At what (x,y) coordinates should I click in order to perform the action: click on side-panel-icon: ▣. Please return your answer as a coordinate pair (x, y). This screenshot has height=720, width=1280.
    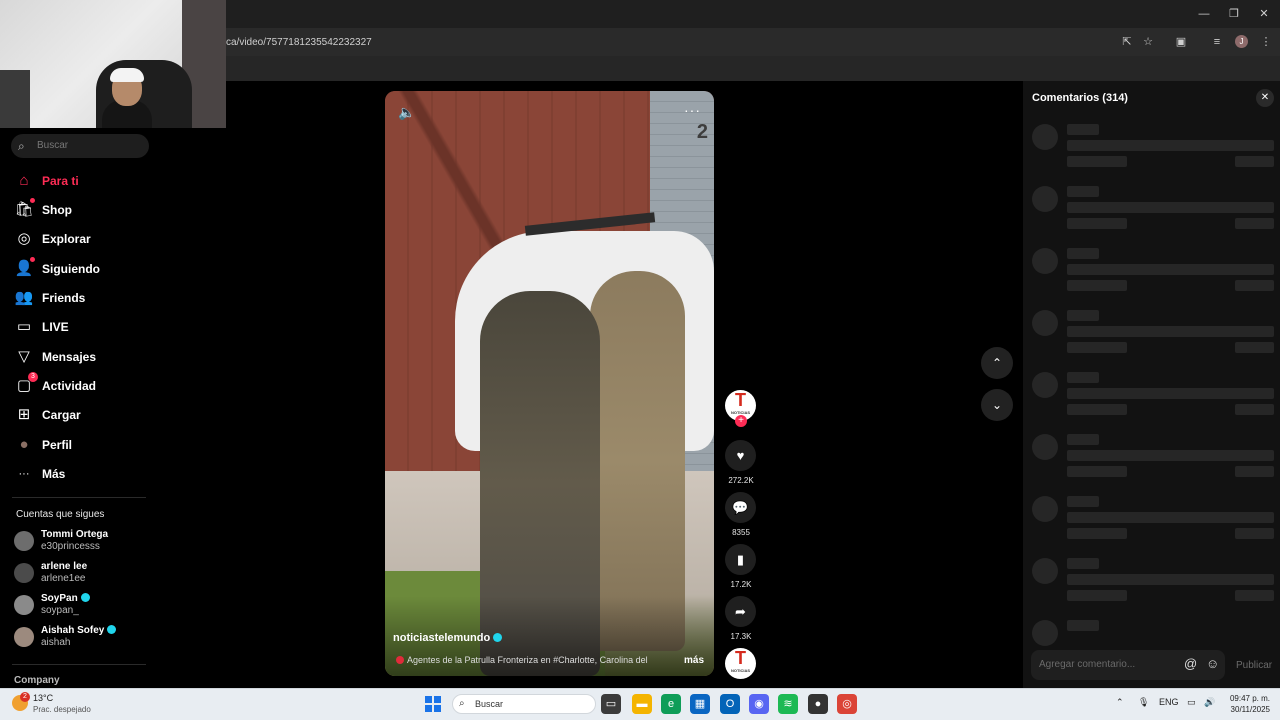
    Looking at the image, I should click on (1181, 42).